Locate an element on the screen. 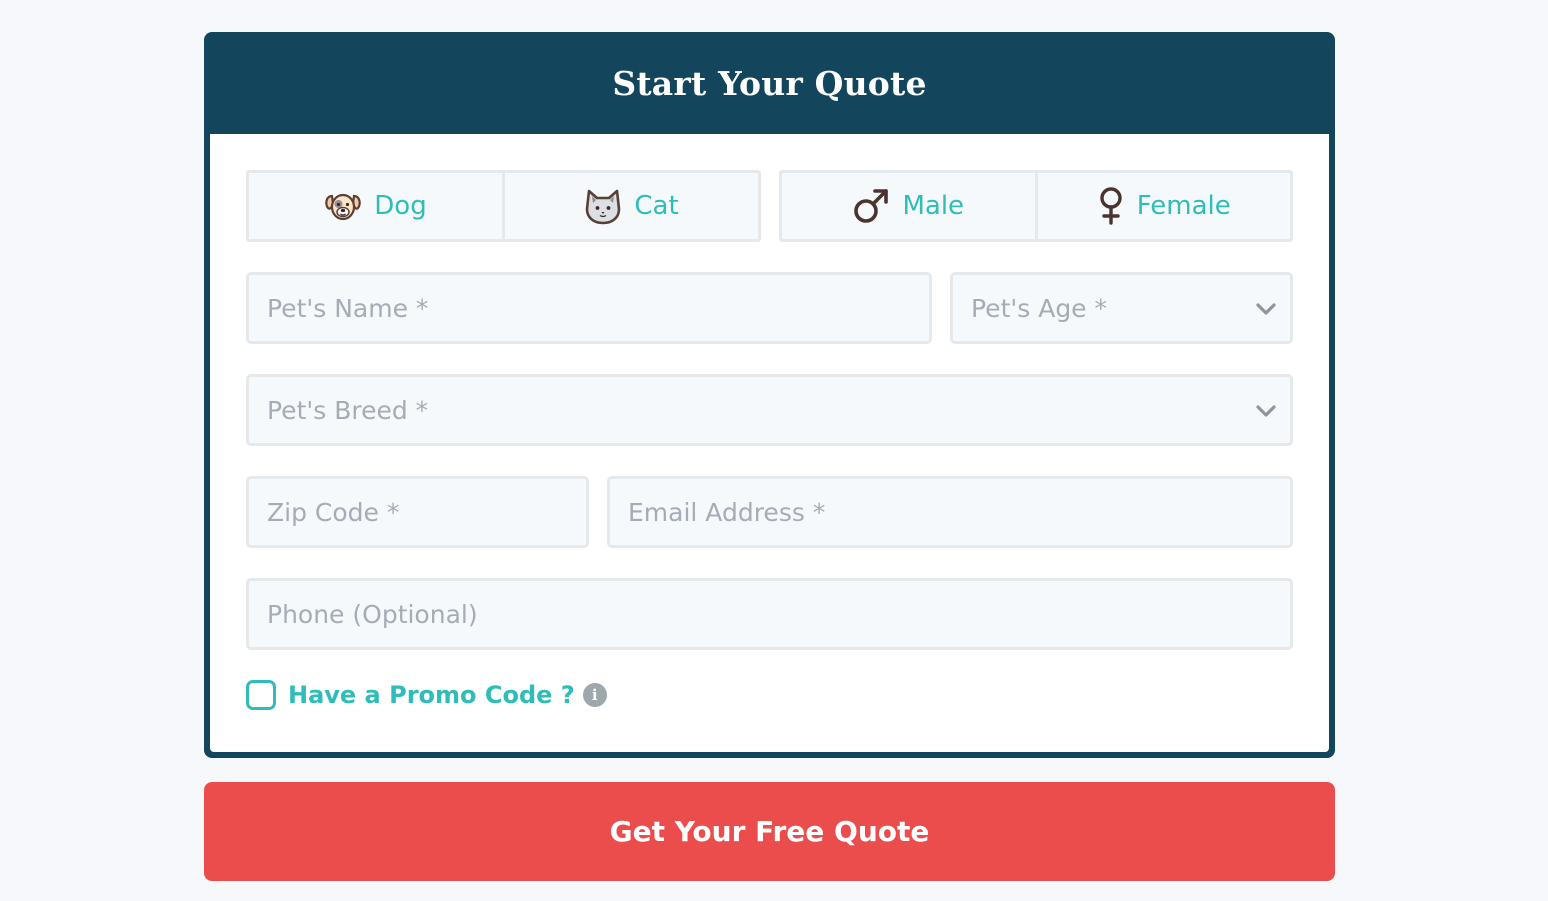 This screenshot has height=901, width=1548. female-symbol-icon is located at coordinates (1111, 206).